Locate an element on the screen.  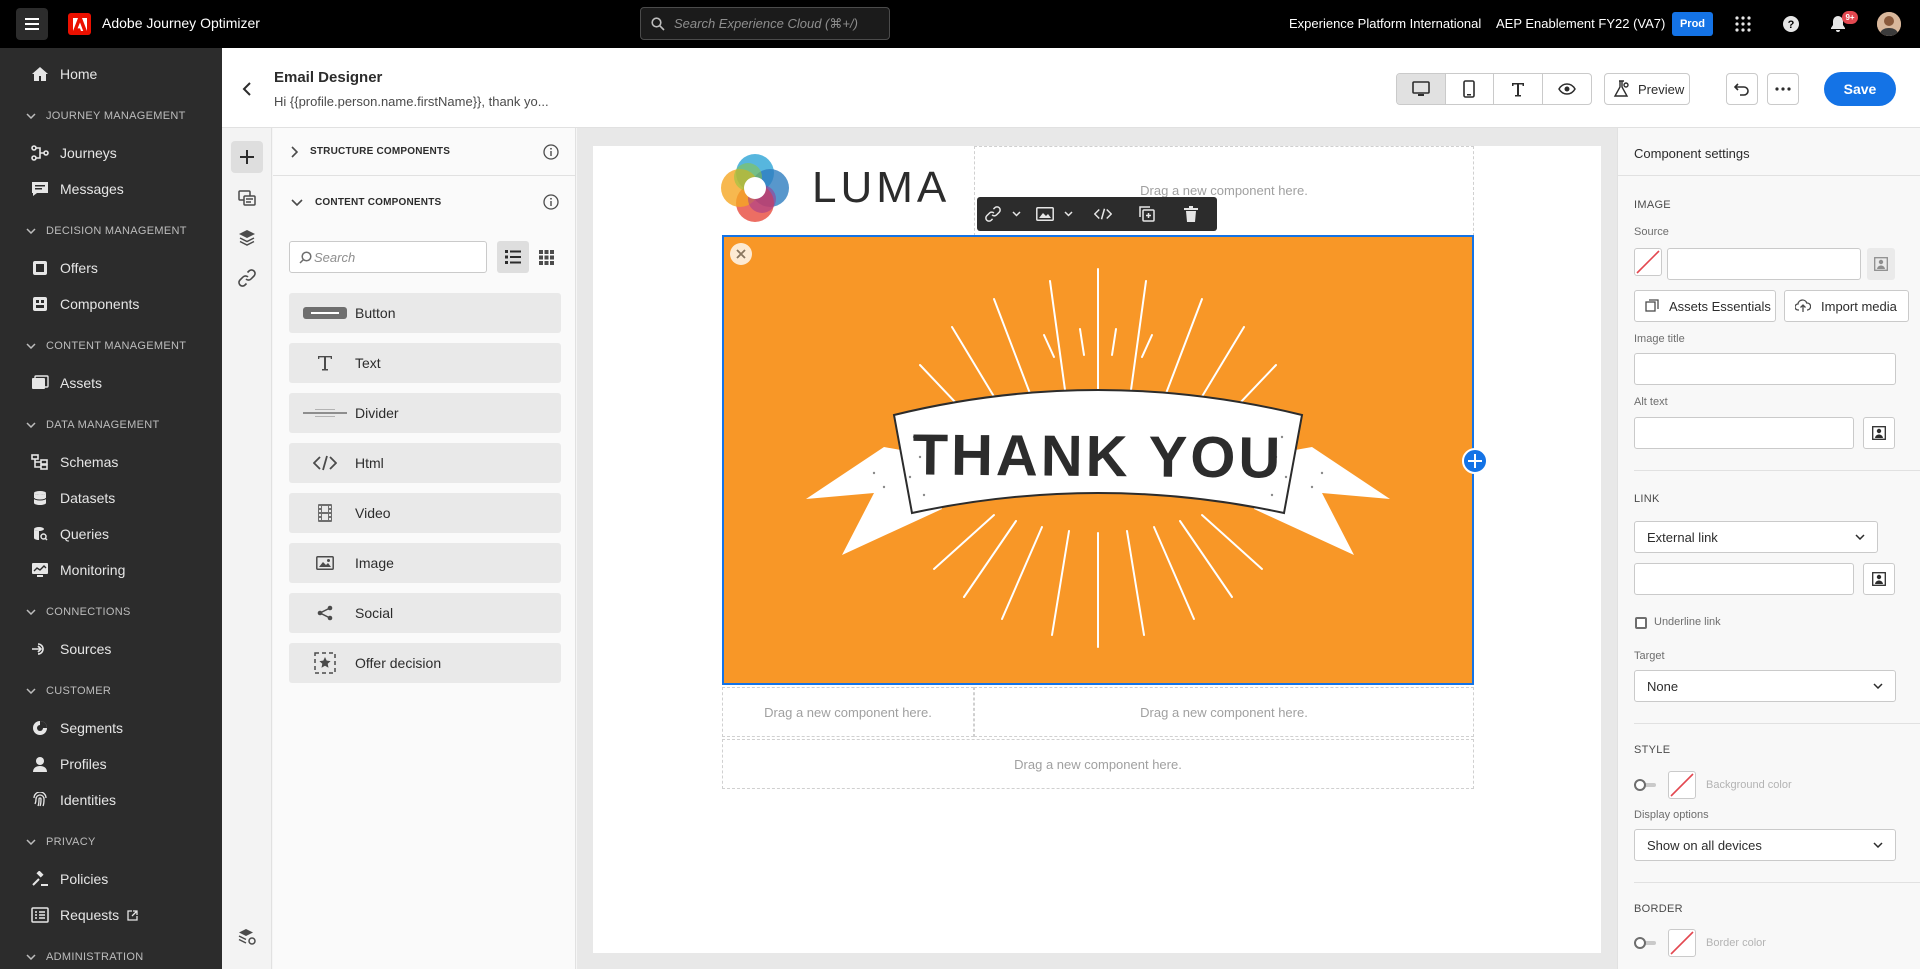
nav-item-schemas: Schemas is located at coordinates (74, 462).